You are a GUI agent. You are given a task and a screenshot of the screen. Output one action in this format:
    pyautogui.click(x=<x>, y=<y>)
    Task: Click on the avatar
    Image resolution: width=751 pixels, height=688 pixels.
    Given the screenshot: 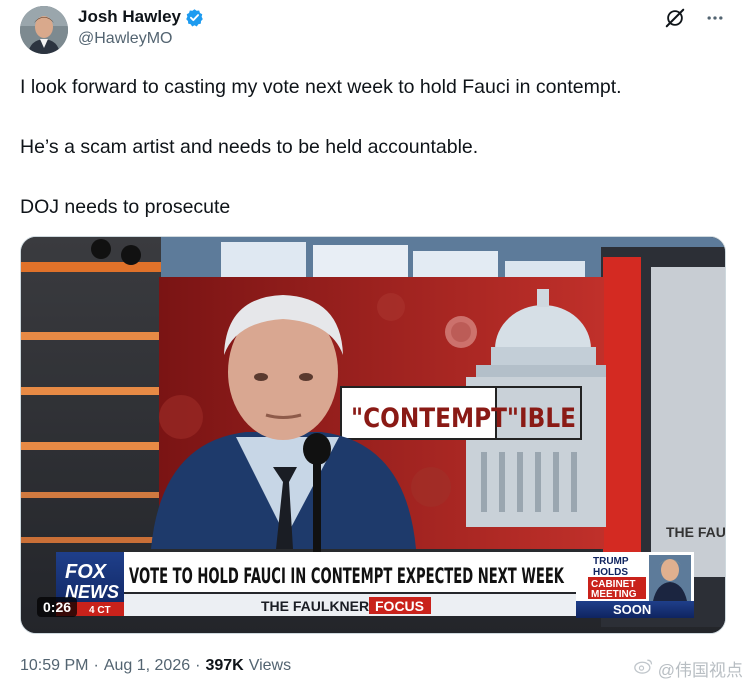 What is the action you would take?
    pyautogui.click(x=44, y=30)
    